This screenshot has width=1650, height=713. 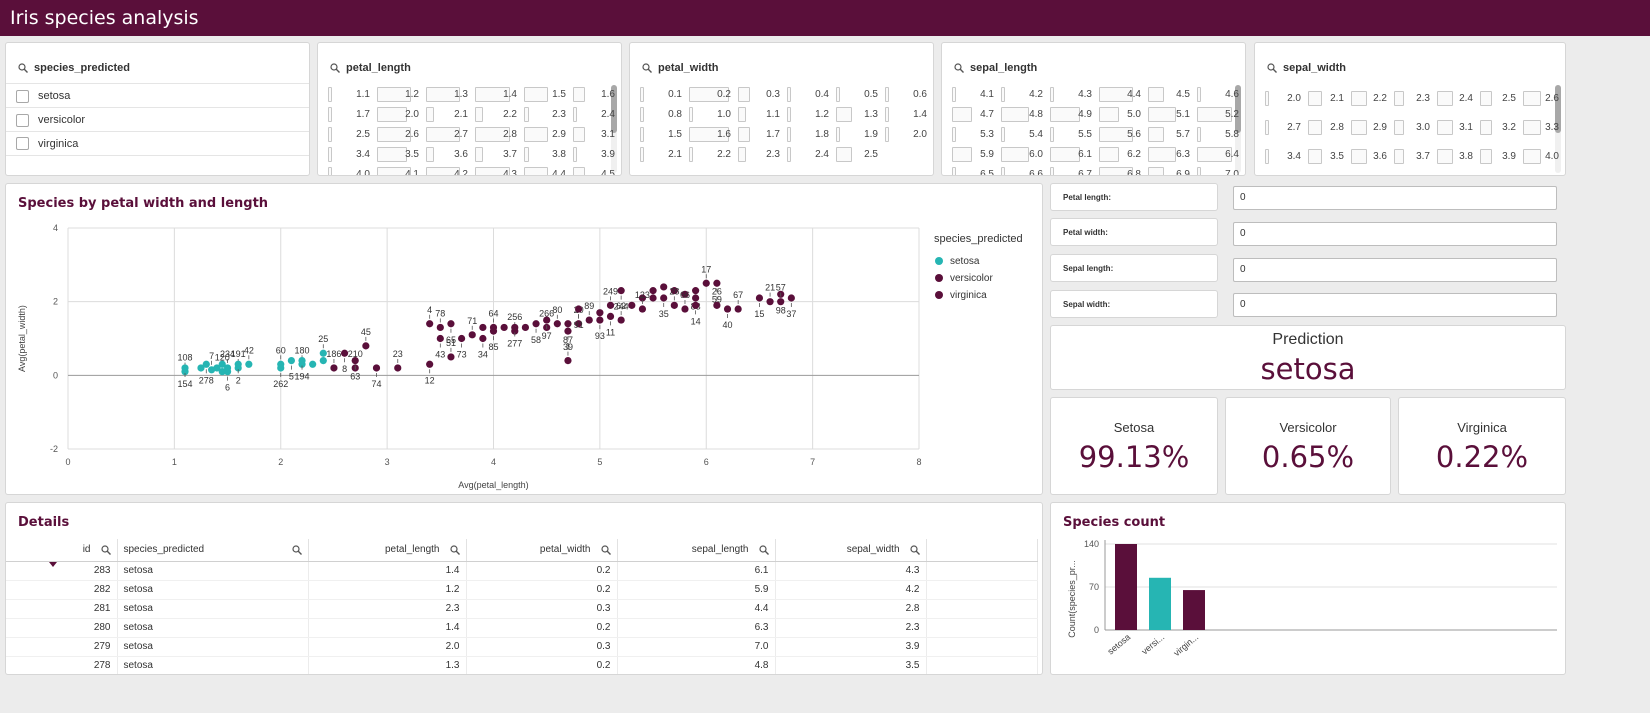 I want to click on filter-value-cell: 6.8, so click(x=1121, y=170).